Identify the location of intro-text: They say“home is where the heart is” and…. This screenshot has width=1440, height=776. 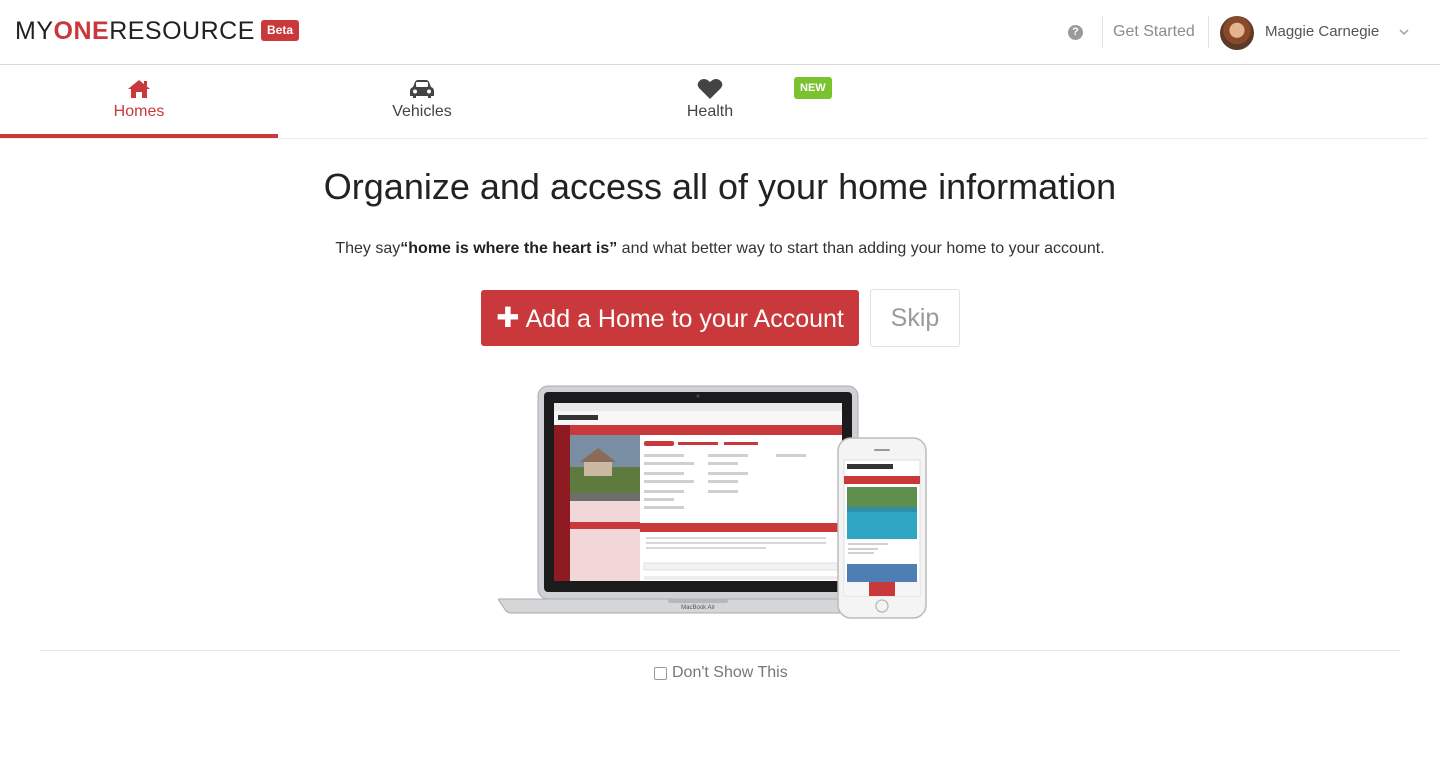
(720, 249).